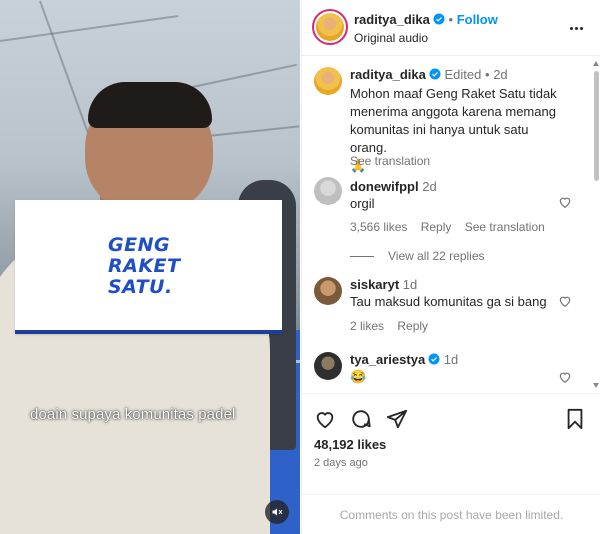 This screenshot has width=600, height=534. I want to click on view-replies-label: View all 22 replies, so click(436, 256).